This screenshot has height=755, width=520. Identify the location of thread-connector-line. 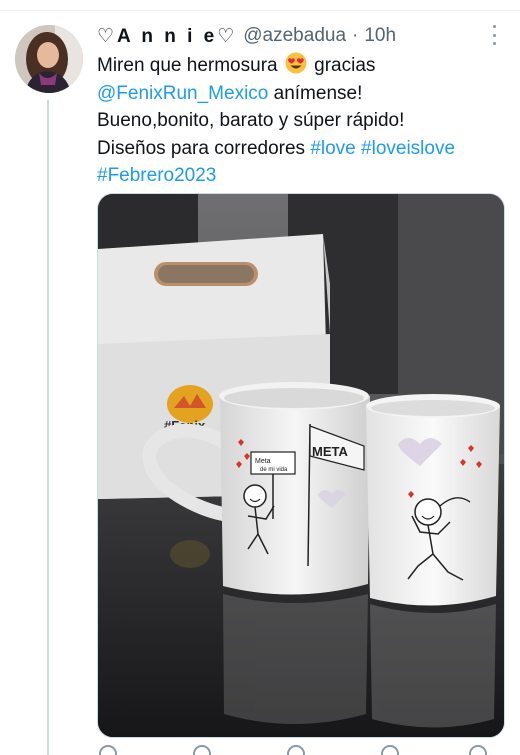
(48, 427).